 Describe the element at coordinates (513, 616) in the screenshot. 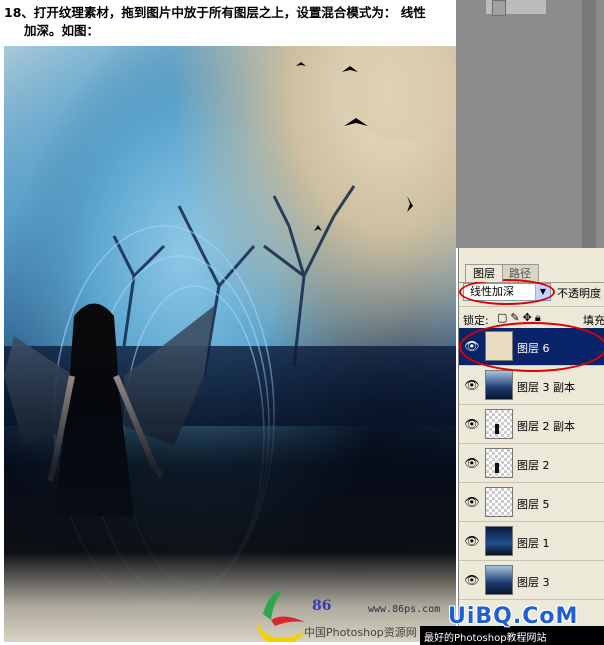

I see `site-watermark: UiBQ.CoM` at that location.